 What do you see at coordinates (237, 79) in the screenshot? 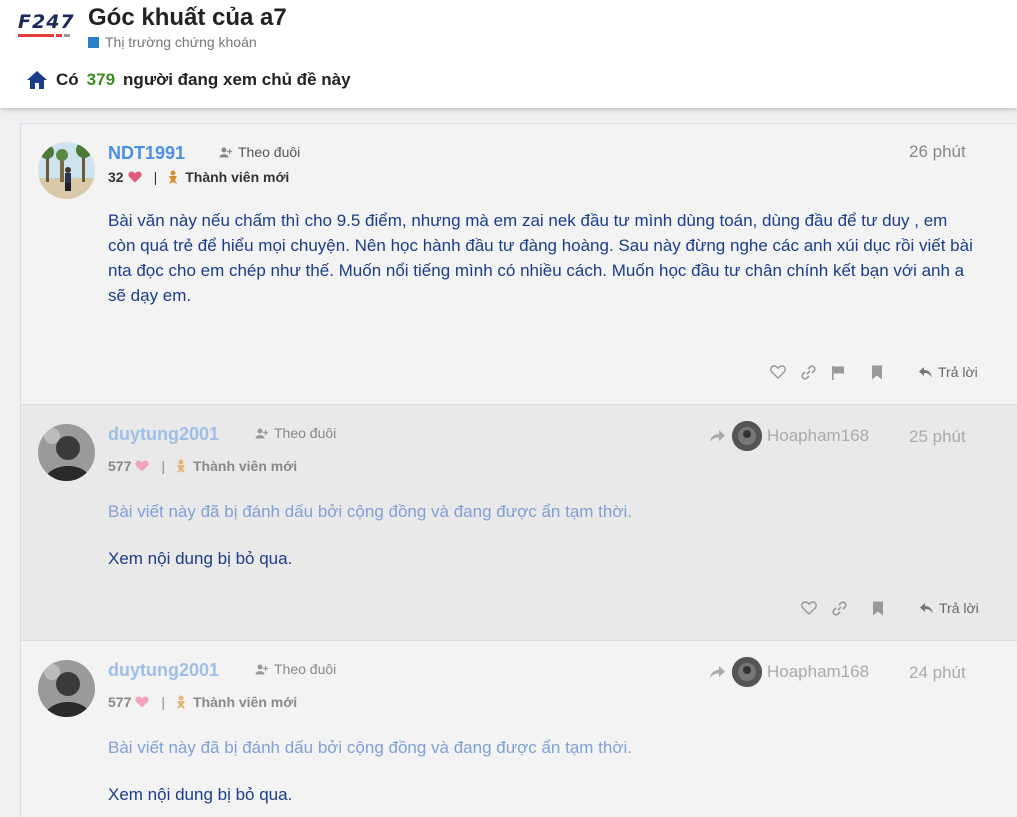
I see `viewers-suffix: người đang xem chủ đề này` at bounding box center [237, 79].